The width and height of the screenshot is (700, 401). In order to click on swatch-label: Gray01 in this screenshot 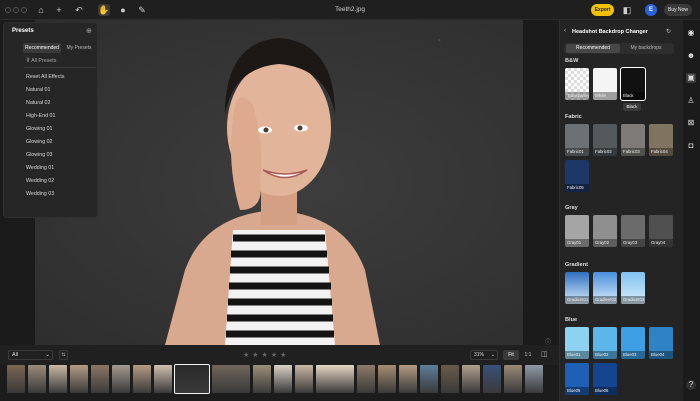, I will do `click(577, 243)`.